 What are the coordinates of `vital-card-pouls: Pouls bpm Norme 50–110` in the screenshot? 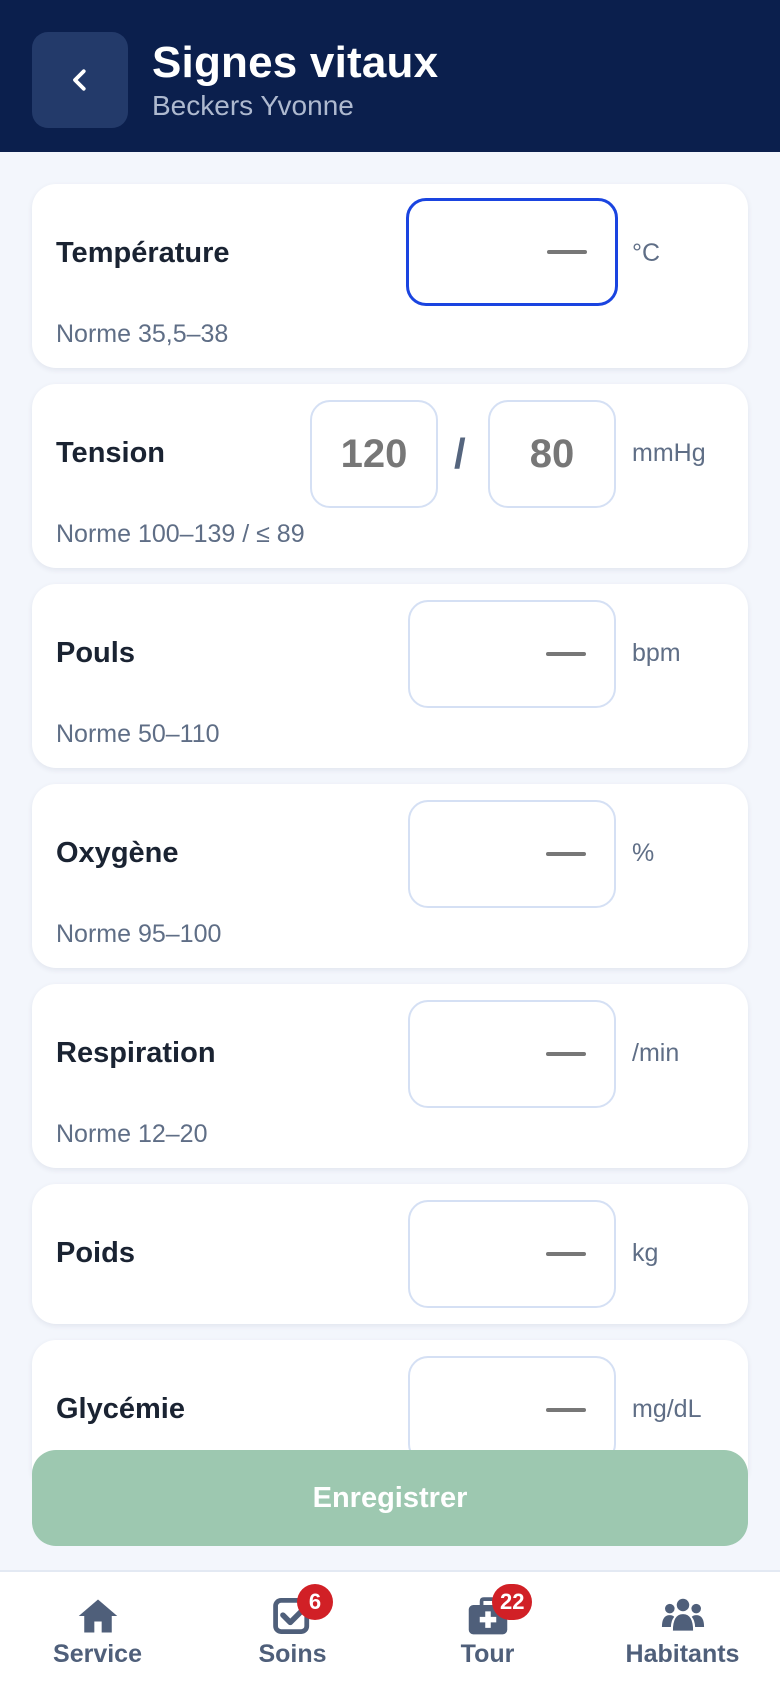 It's located at (390, 676).